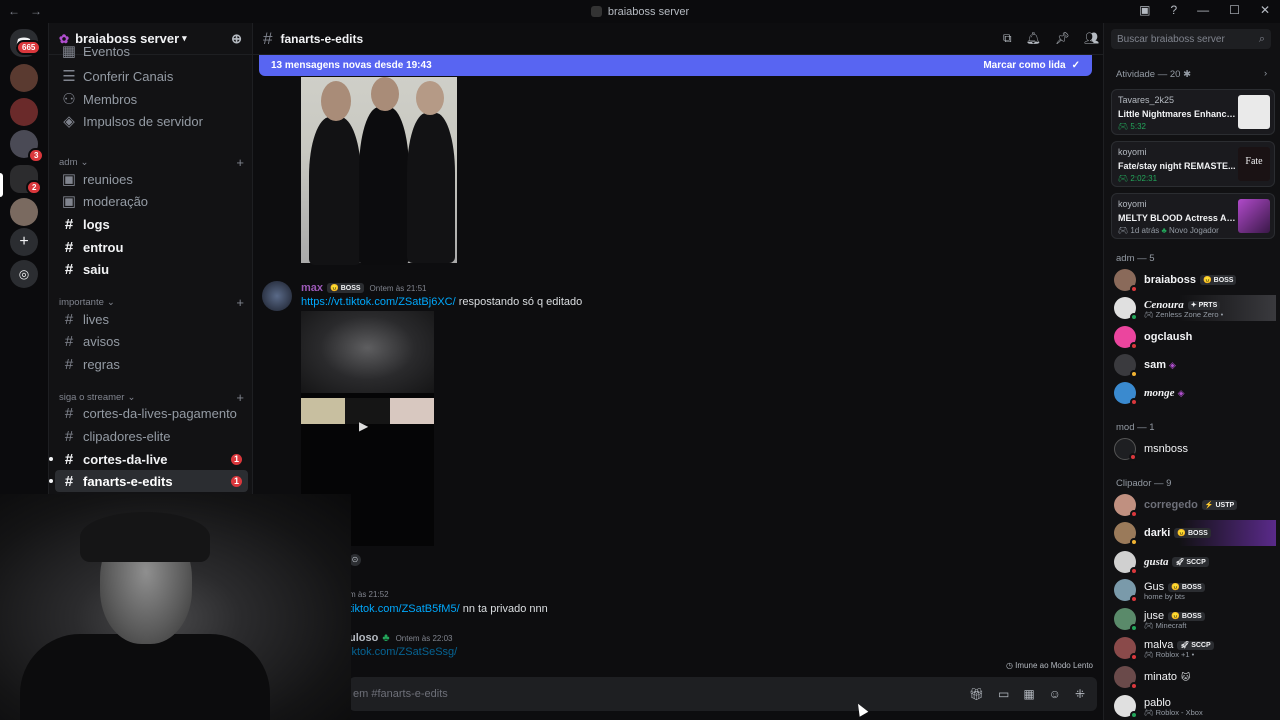  I want to click on member-item: darki 😠 BOSS, so click(1195, 533).